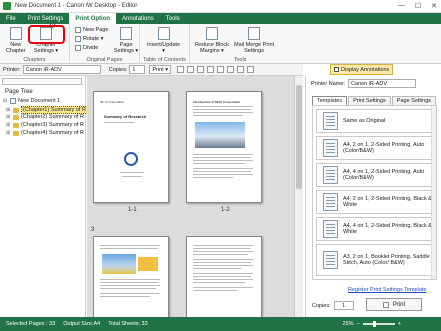 Image resolution: width=441 pixels, height=331 pixels. Describe the element at coordinates (131, 159) in the screenshot. I see `logo-icon` at that location.